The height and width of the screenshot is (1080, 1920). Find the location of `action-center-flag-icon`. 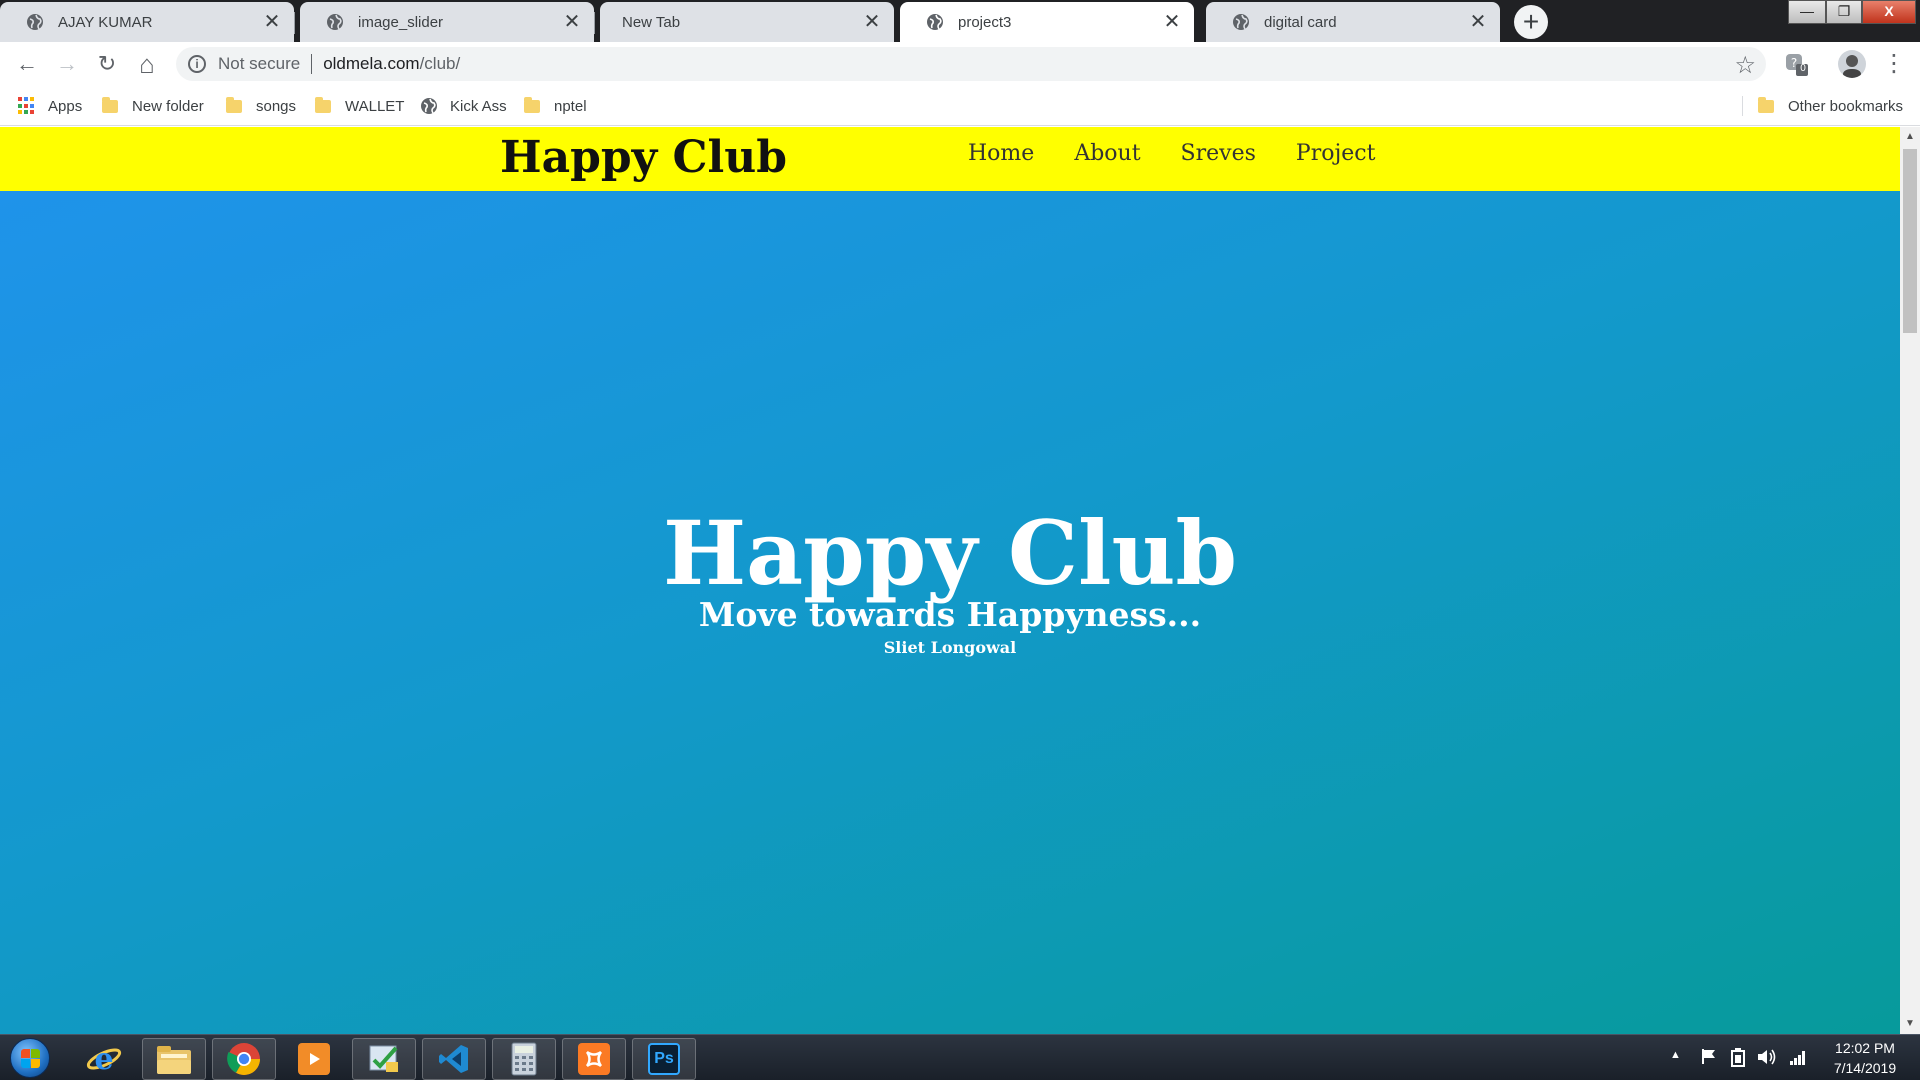

action-center-flag-icon is located at coordinates (1709, 1058).